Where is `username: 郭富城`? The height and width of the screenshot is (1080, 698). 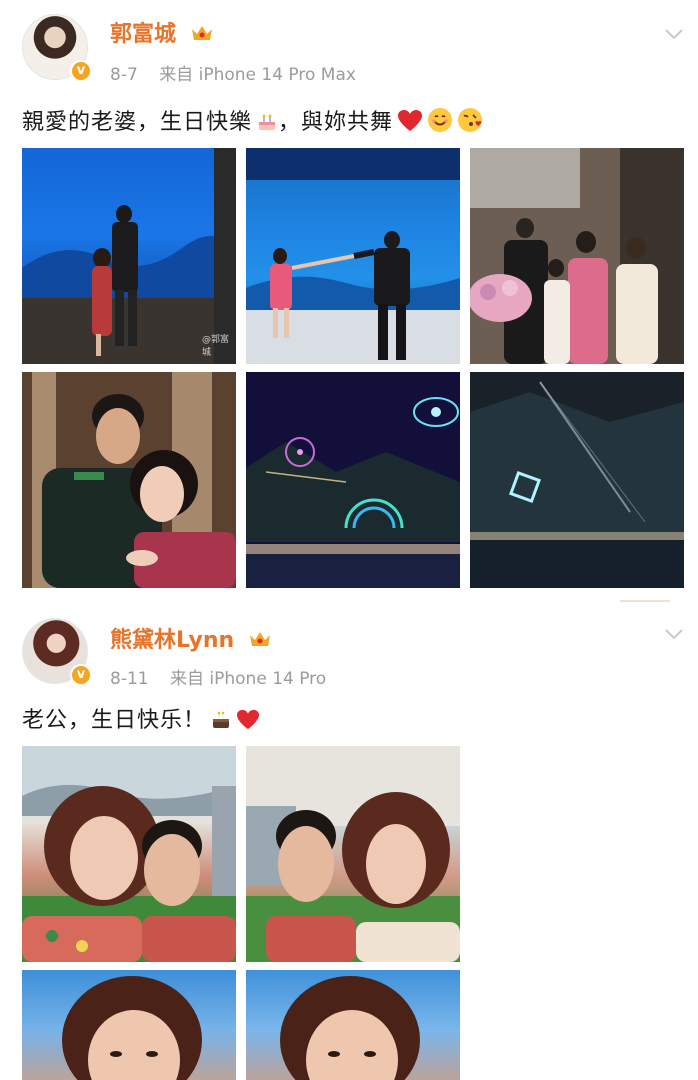 username: 郭富城 is located at coordinates (162, 32).